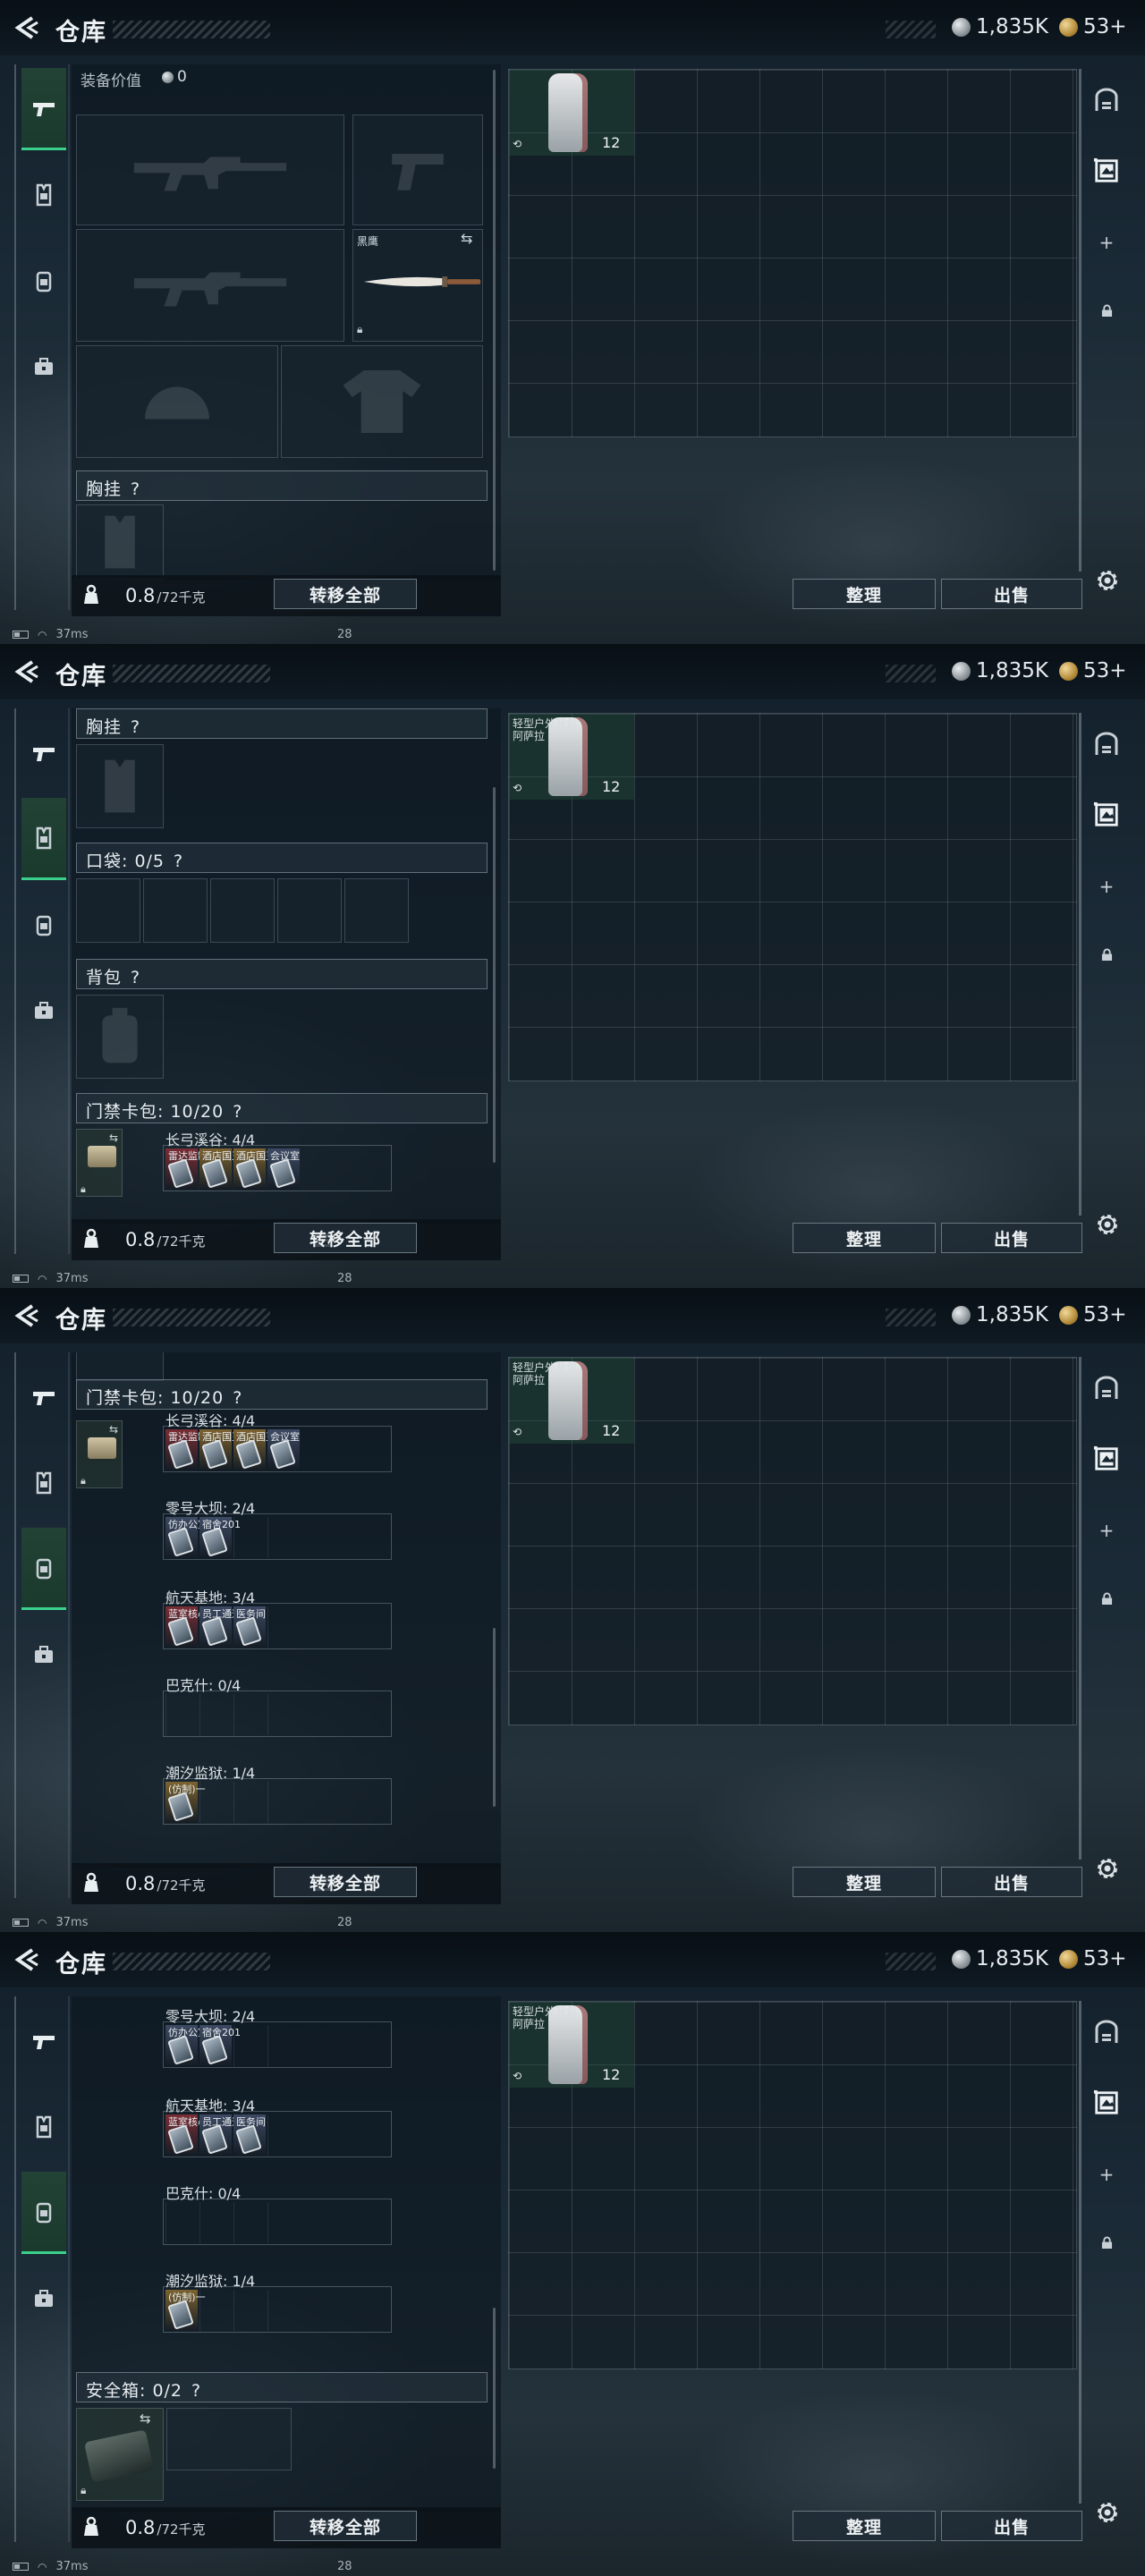 The height and width of the screenshot is (2576, 1145). I want to click on keycard-group-changgong-card: 雷达监制室, so click(191, 1169).